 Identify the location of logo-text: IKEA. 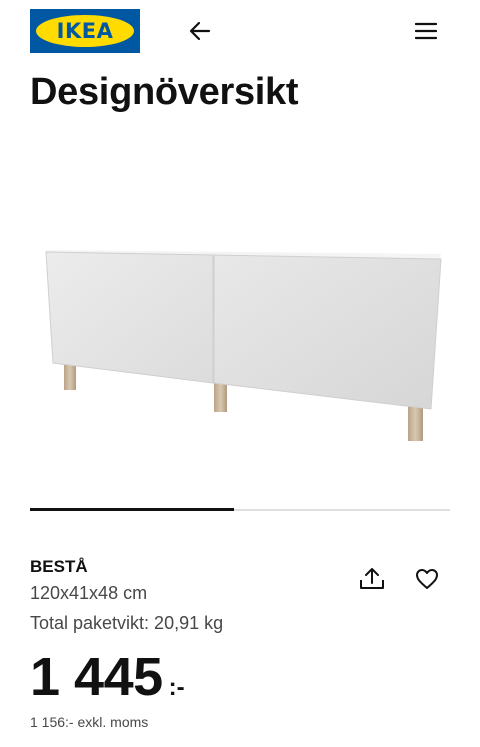
(85, 31).